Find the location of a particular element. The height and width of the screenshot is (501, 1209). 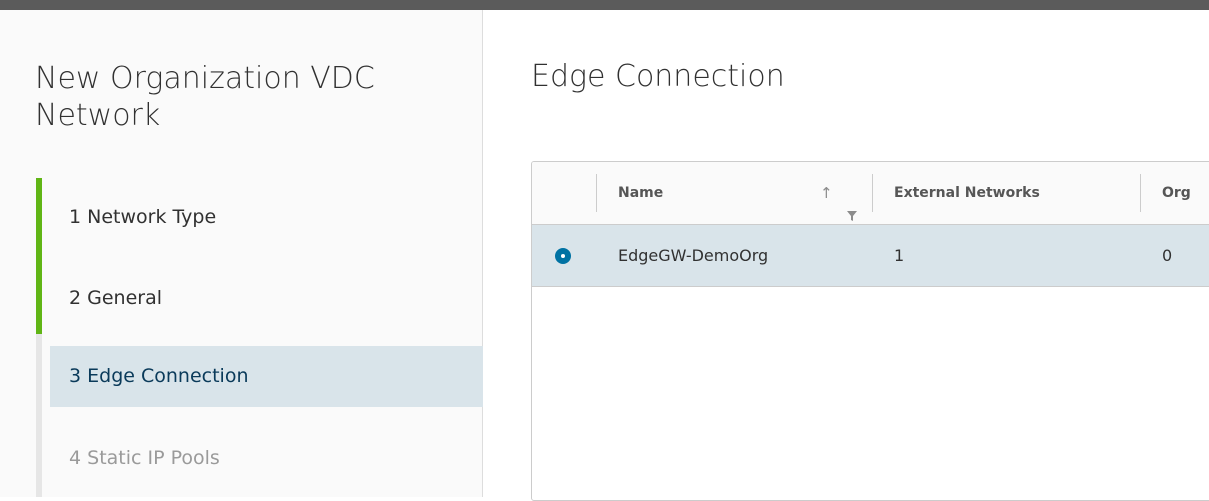

step-static-ip-pools: 4 Static IP Pools is located at coordinates (144, 458).